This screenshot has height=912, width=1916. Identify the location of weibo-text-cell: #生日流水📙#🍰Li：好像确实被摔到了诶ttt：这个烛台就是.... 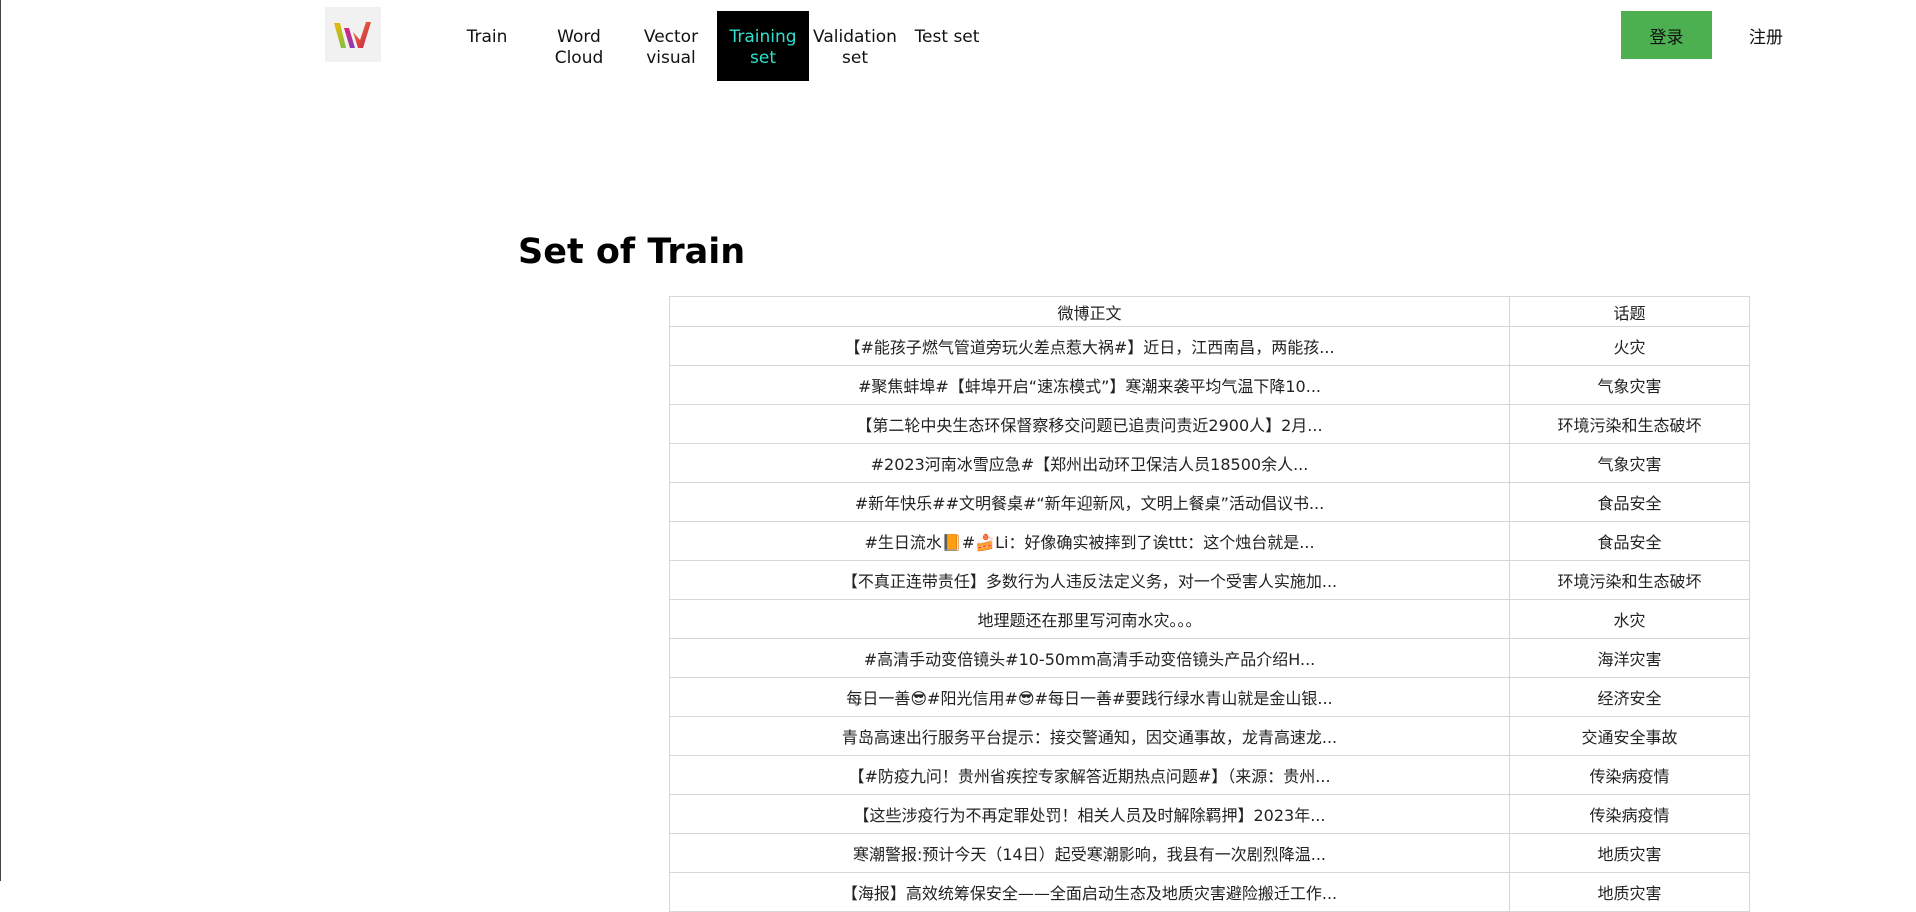
(1089, 541).